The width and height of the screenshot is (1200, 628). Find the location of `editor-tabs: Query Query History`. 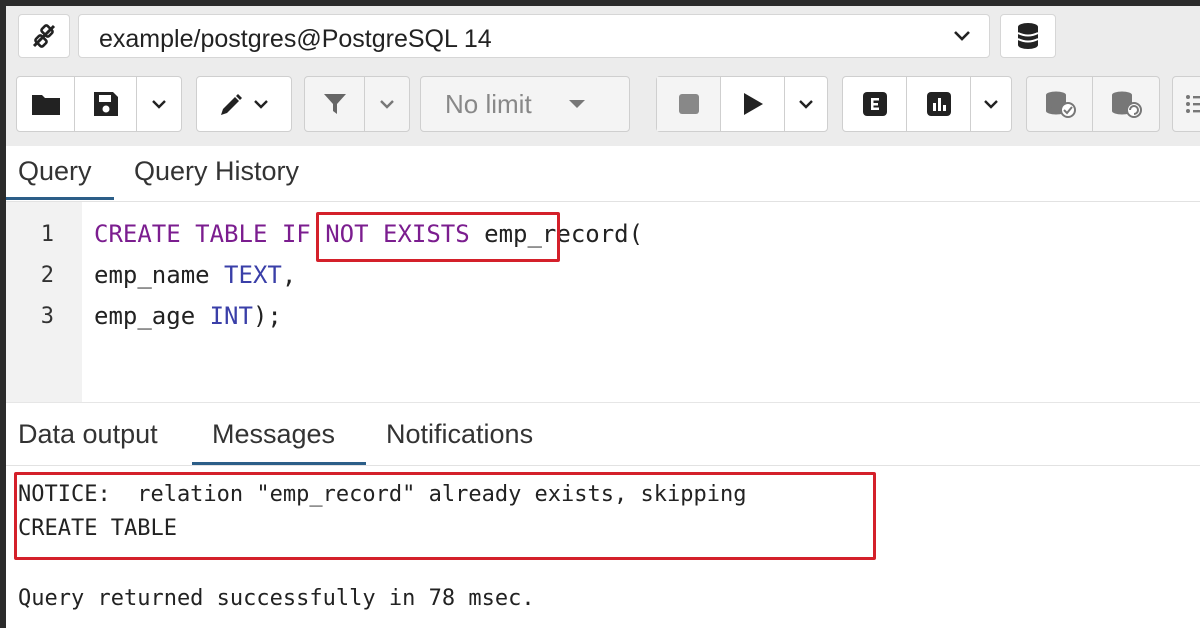

editor-tabs: Query Query History is located at coordinates (603, 174).